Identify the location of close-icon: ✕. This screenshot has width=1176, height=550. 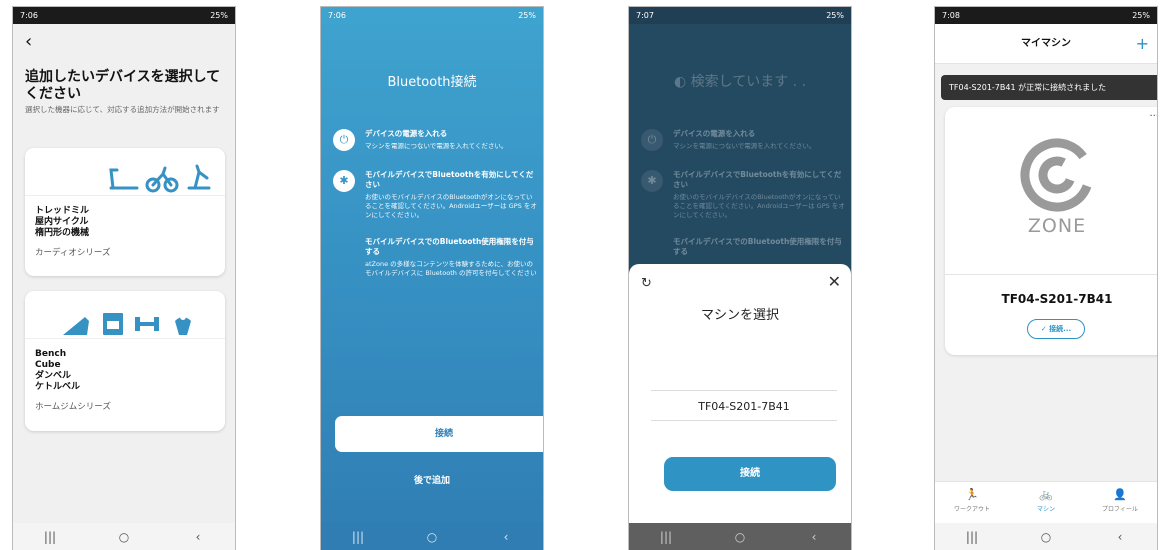
(834, 281).